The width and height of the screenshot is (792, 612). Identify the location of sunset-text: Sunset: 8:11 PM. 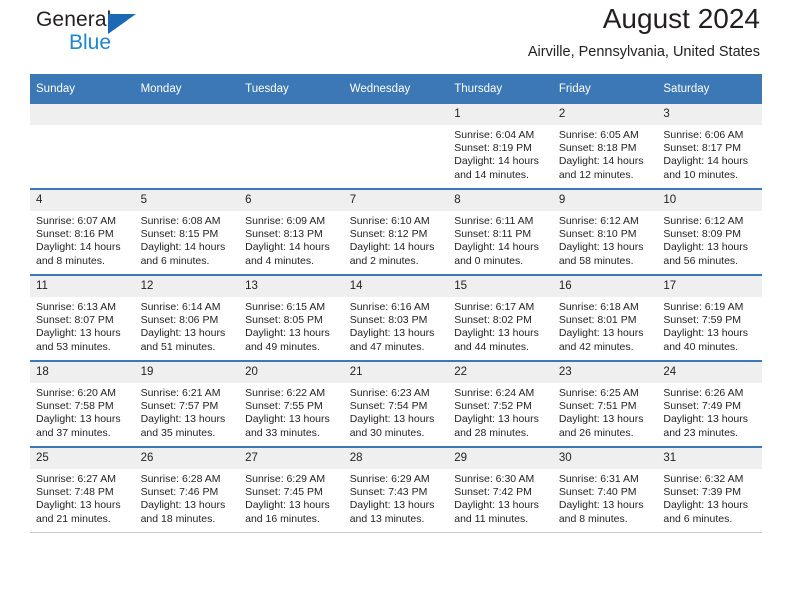
(493, 234).